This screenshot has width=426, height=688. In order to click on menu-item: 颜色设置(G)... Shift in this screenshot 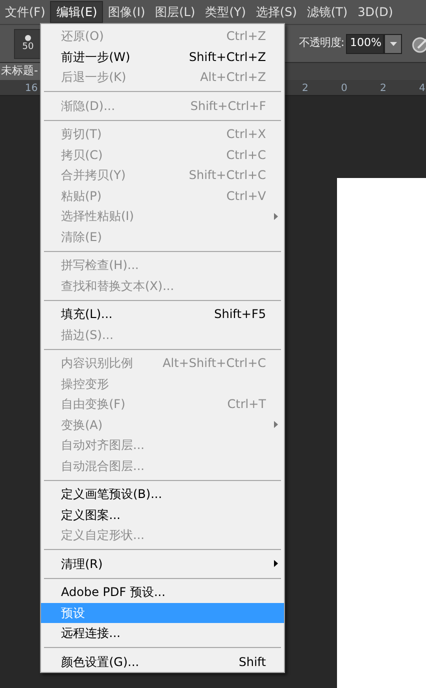, I will do `click(162, 662)`.